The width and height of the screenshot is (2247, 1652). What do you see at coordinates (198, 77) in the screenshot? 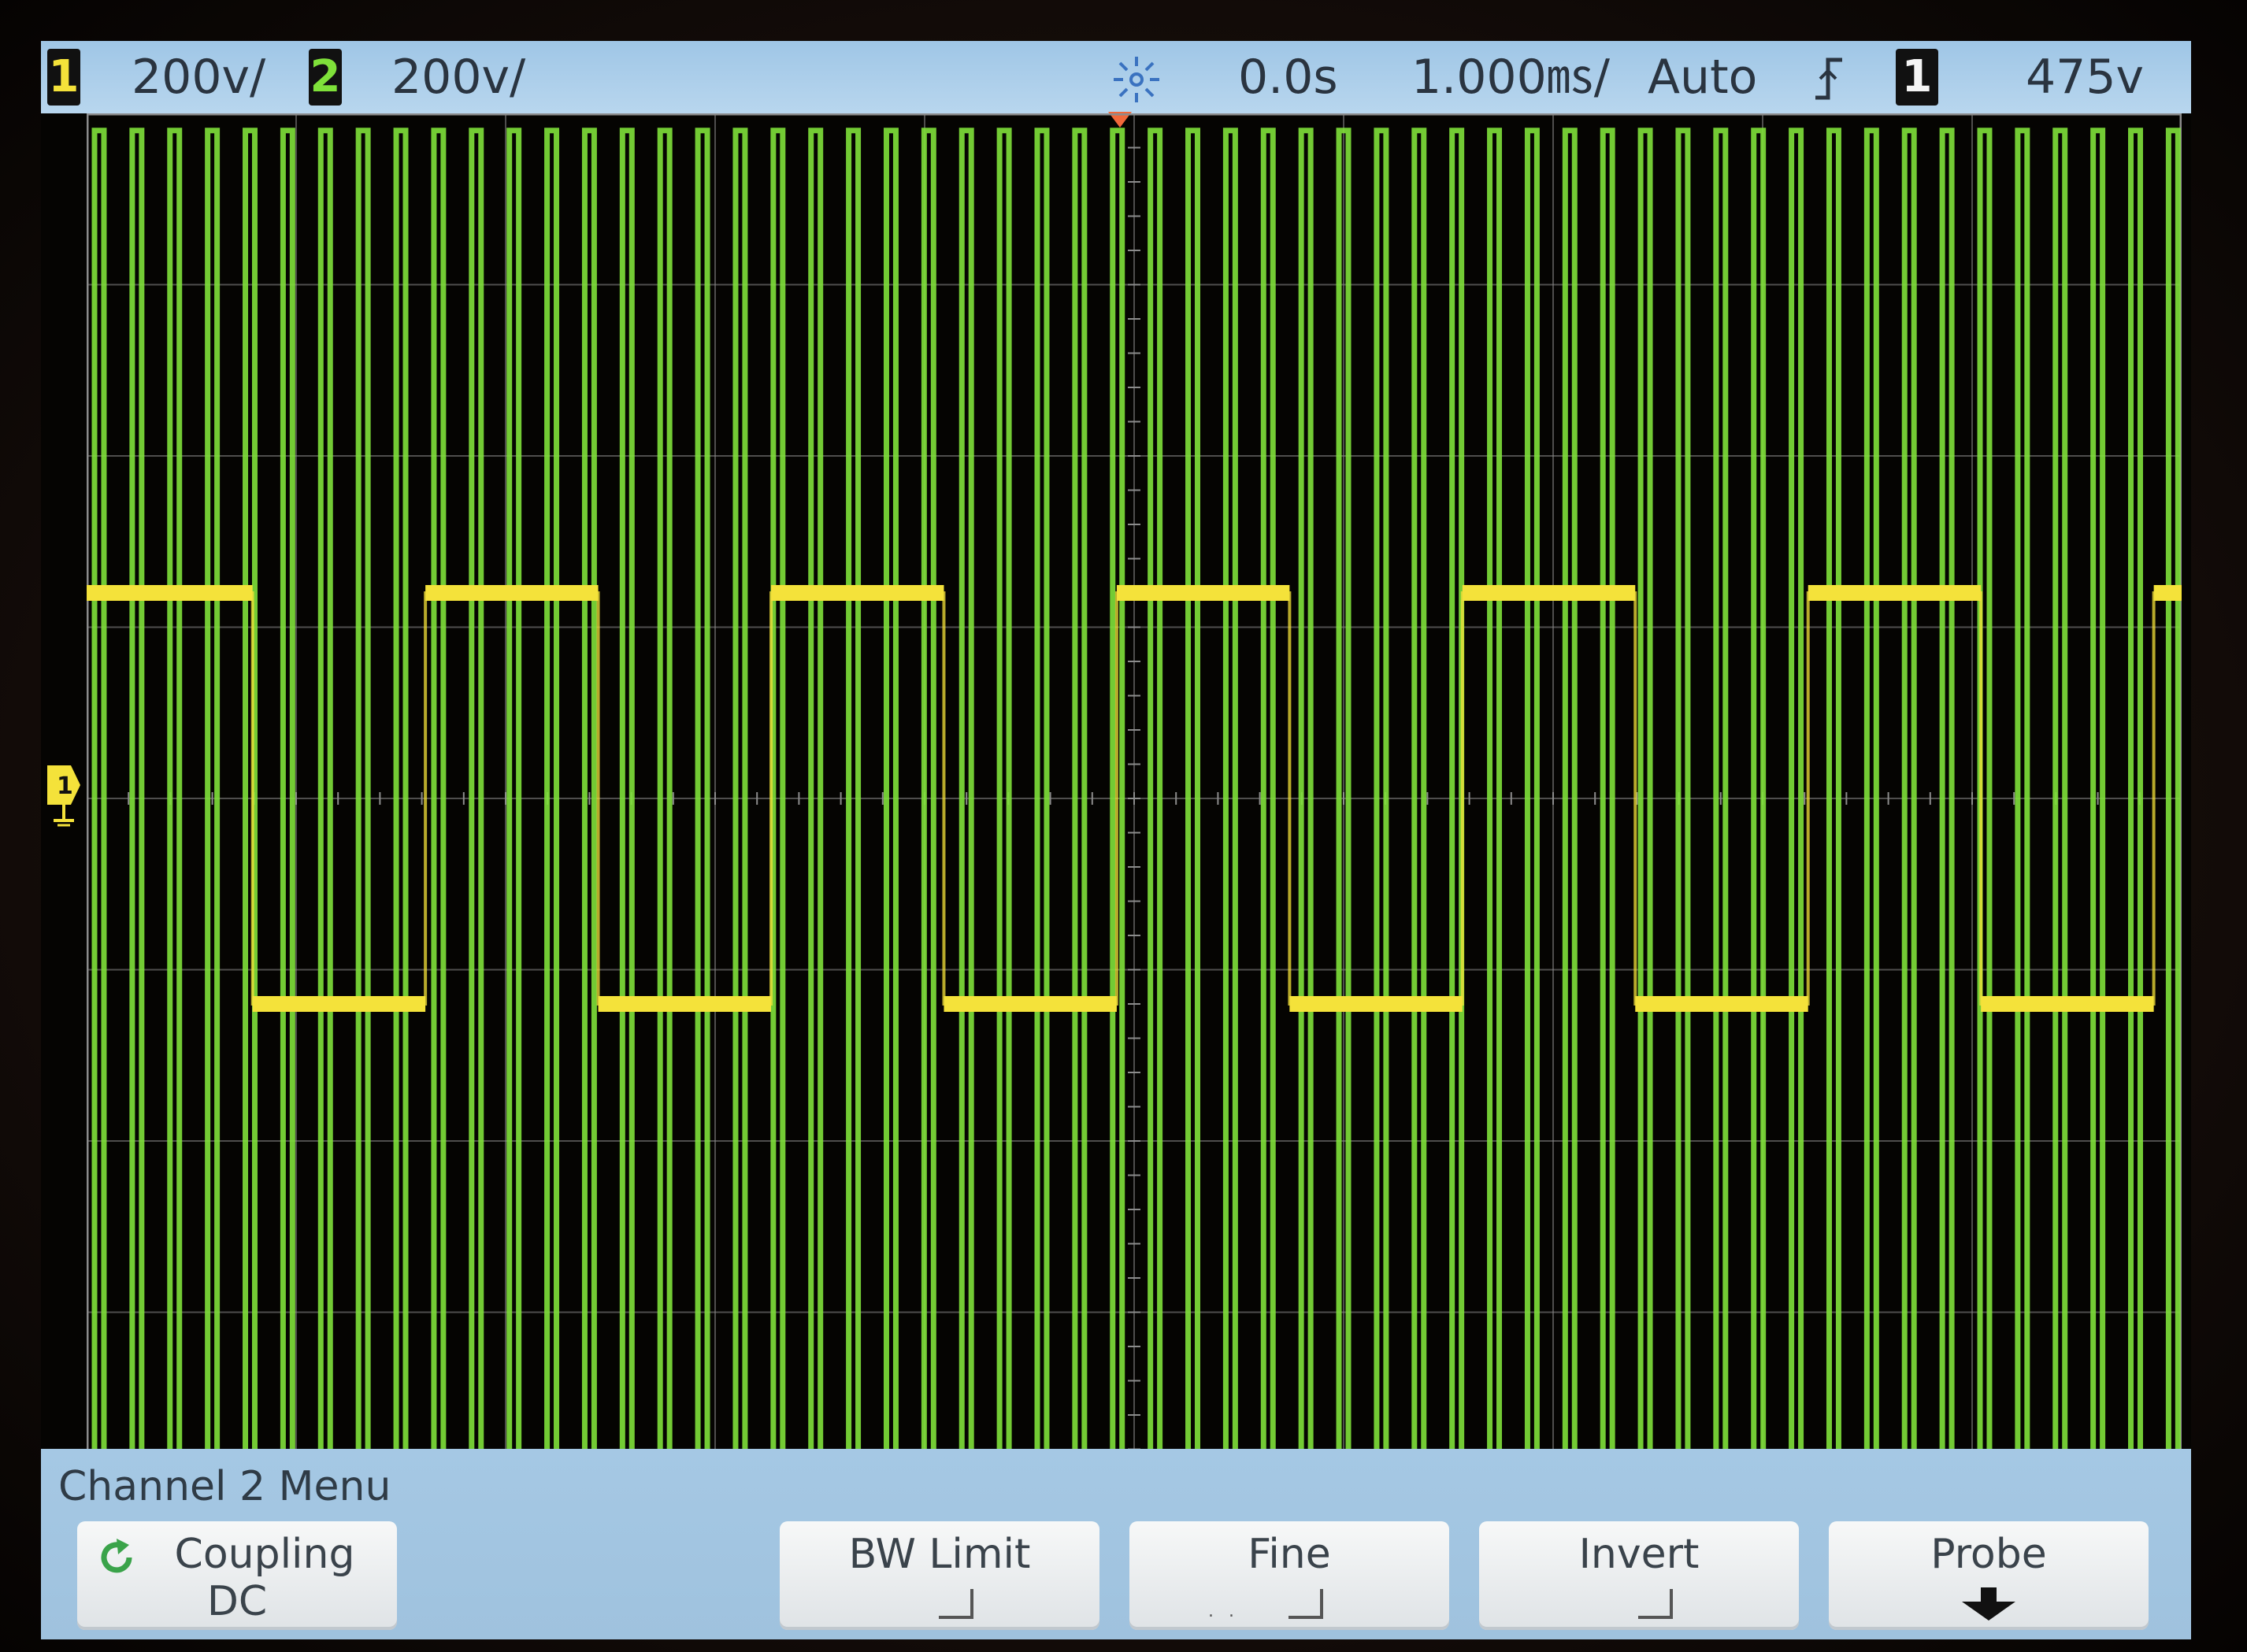
I see `channel-1-scale: 200ⅴ/` at bounding box center [198, 77].